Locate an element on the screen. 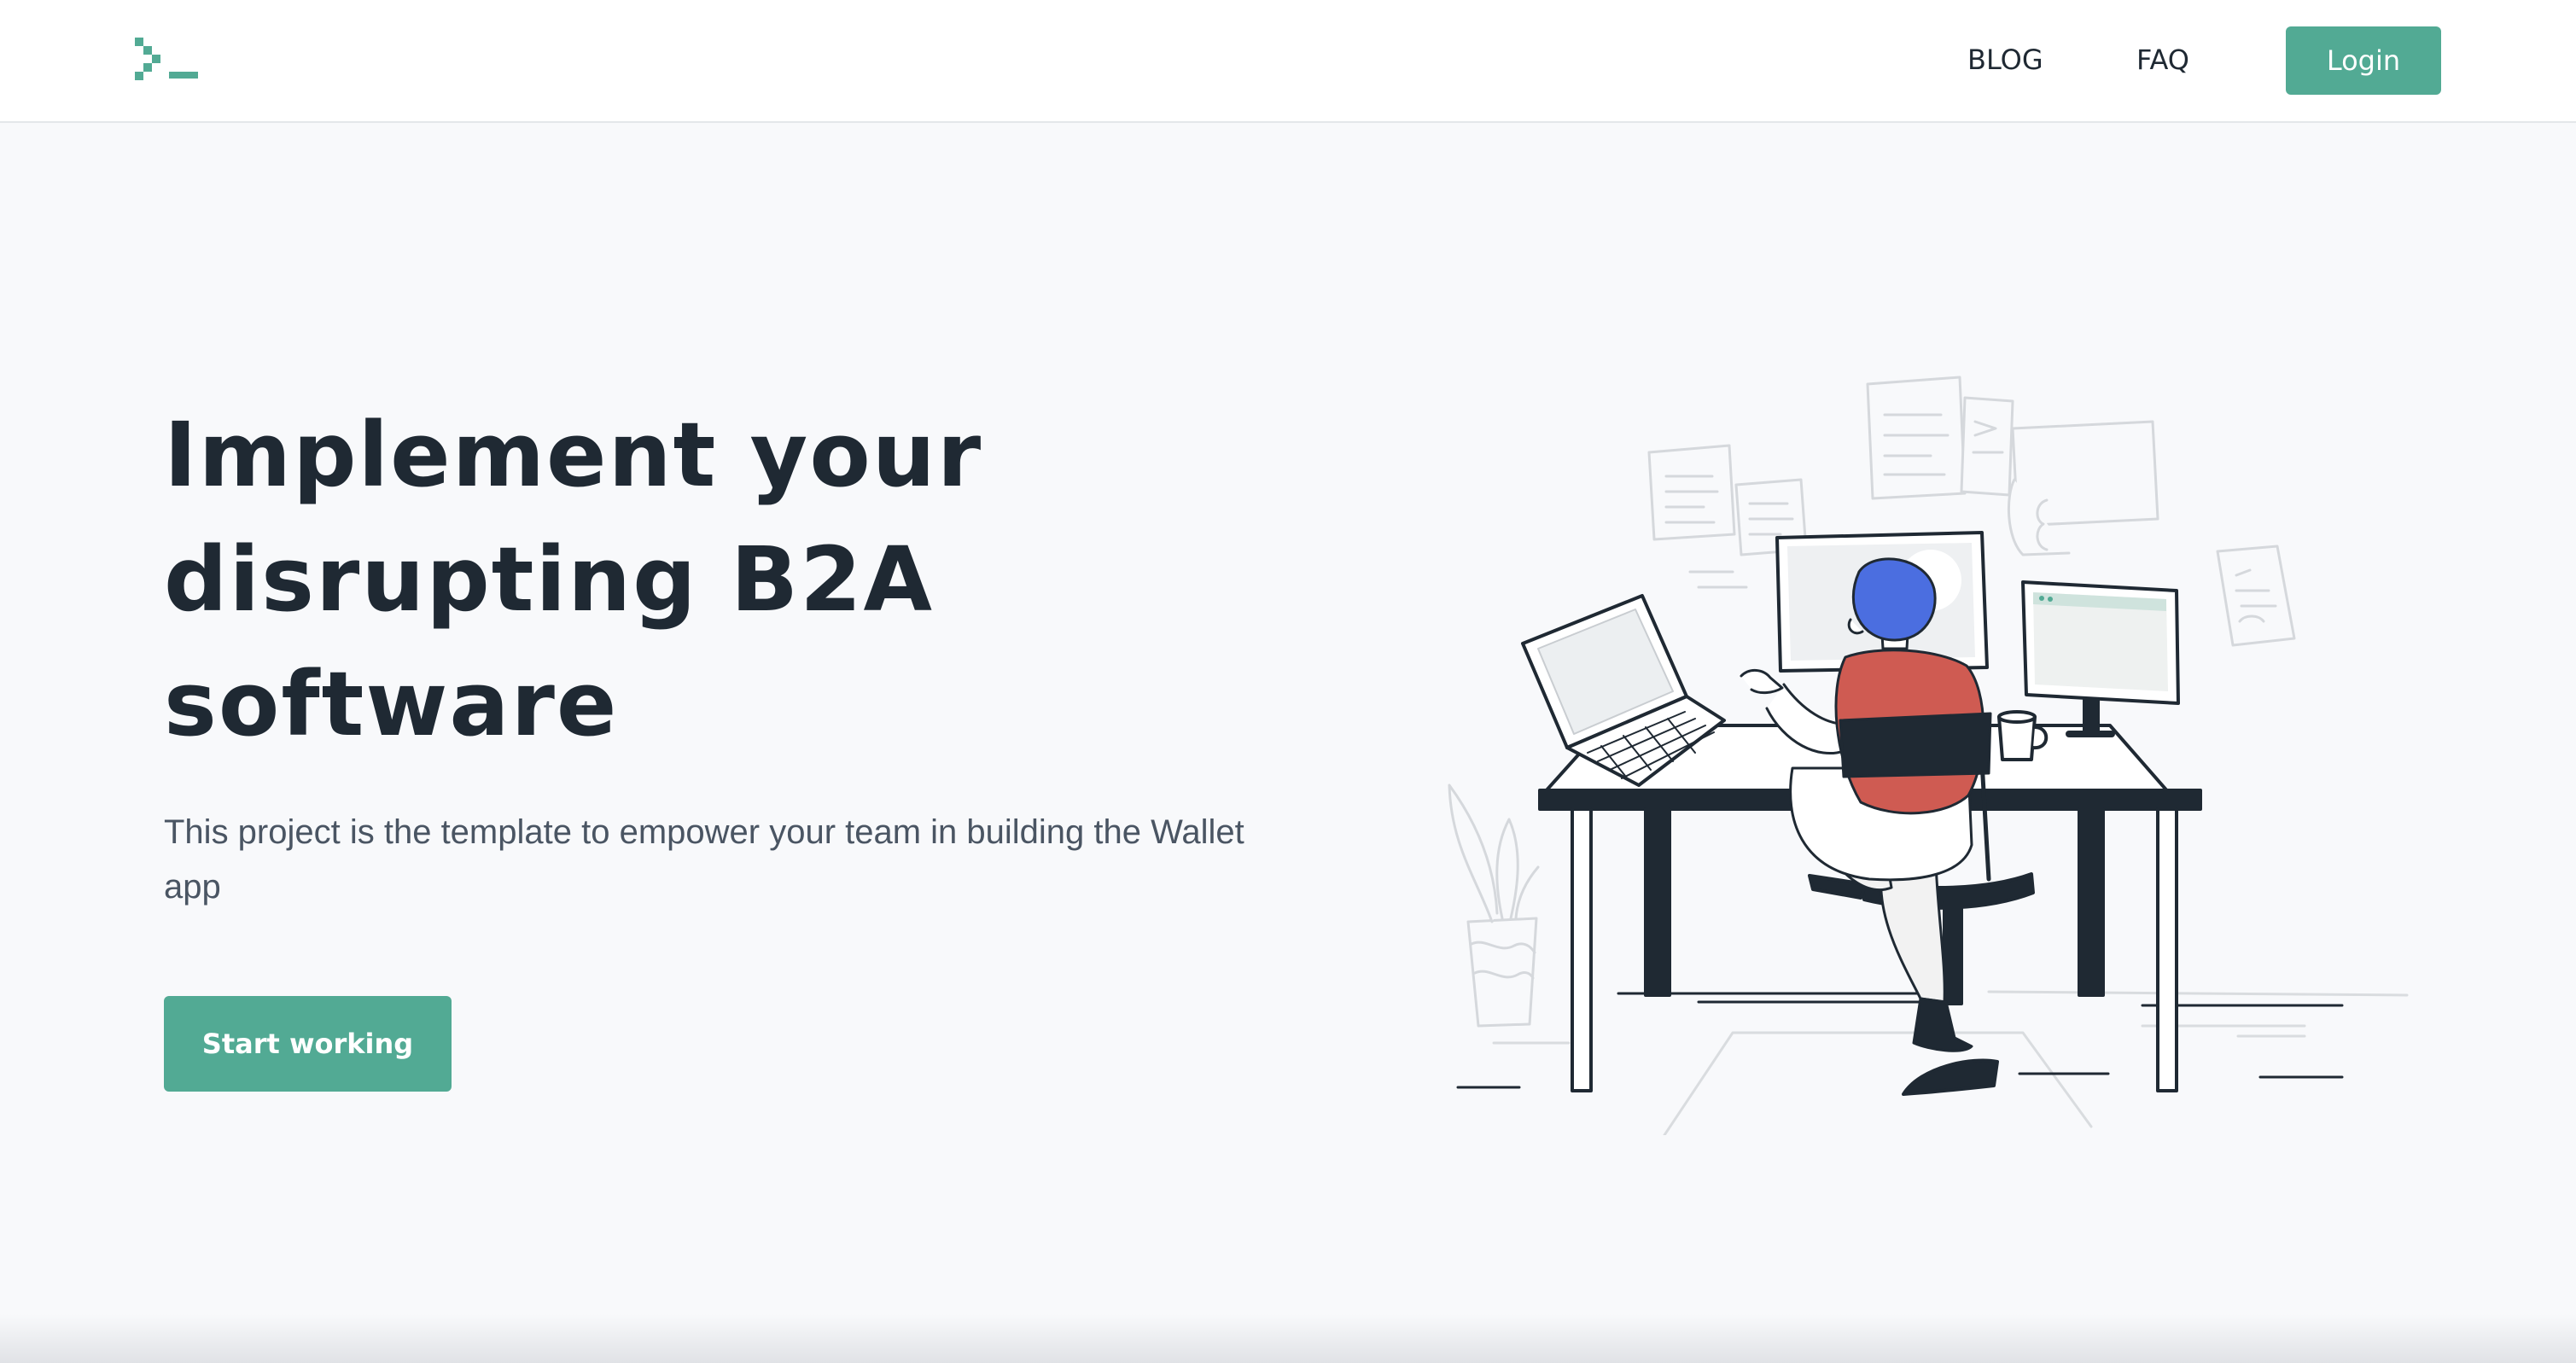 The width and height of the screenshot is (2576, 1363). nav-link-blog: BLOG is located at coordinates (2005, 60).